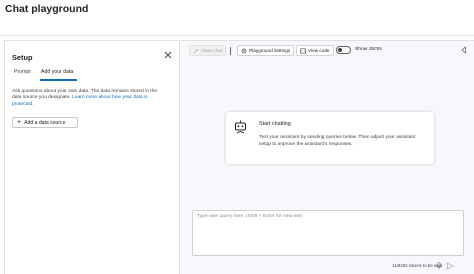  I want to click on clear-chat-label: Clear chat, so click(212, 50).